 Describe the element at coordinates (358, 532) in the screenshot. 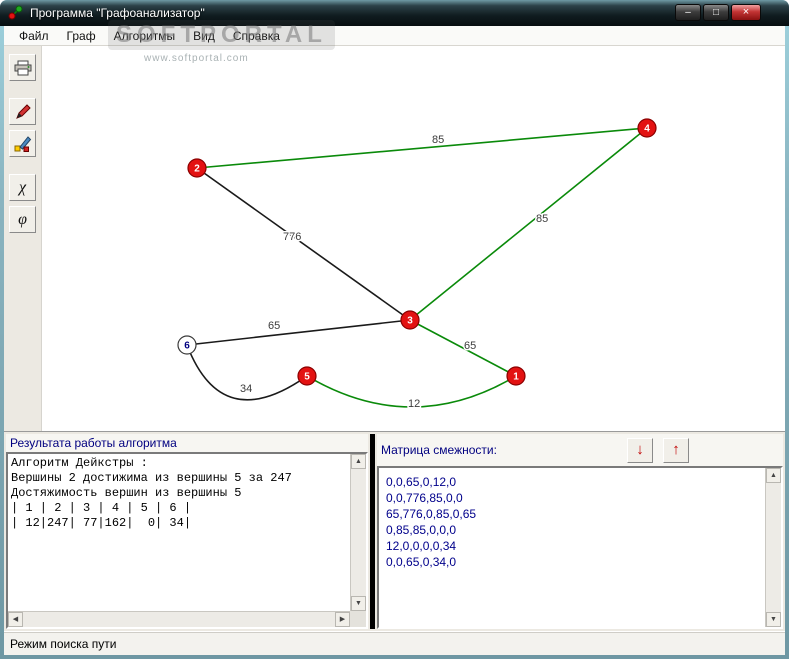

I see `results-vertical-scrollbar: ▲ ▼` at that location.